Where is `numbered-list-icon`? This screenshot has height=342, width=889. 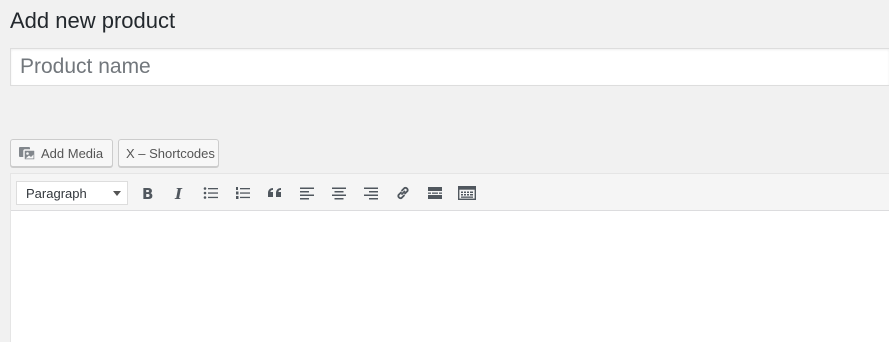
numbered-list-icon is located at coordinates (243, 193).